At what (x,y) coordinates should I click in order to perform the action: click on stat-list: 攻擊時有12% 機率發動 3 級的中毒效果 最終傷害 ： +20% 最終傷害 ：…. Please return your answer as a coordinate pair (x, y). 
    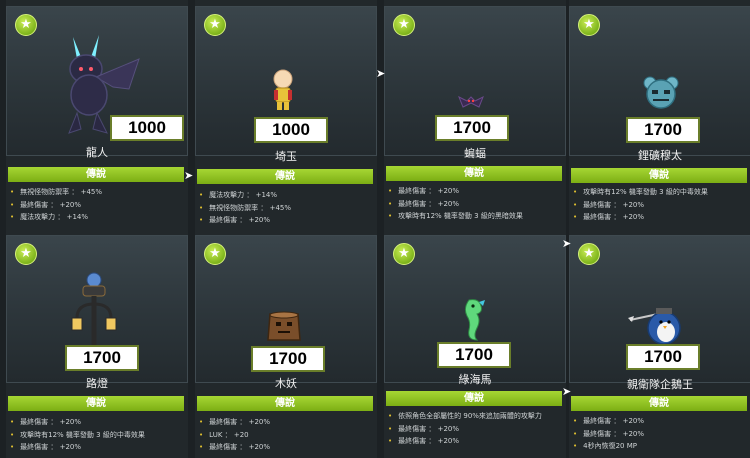
    Looking at the image, I should click on (661, 205).